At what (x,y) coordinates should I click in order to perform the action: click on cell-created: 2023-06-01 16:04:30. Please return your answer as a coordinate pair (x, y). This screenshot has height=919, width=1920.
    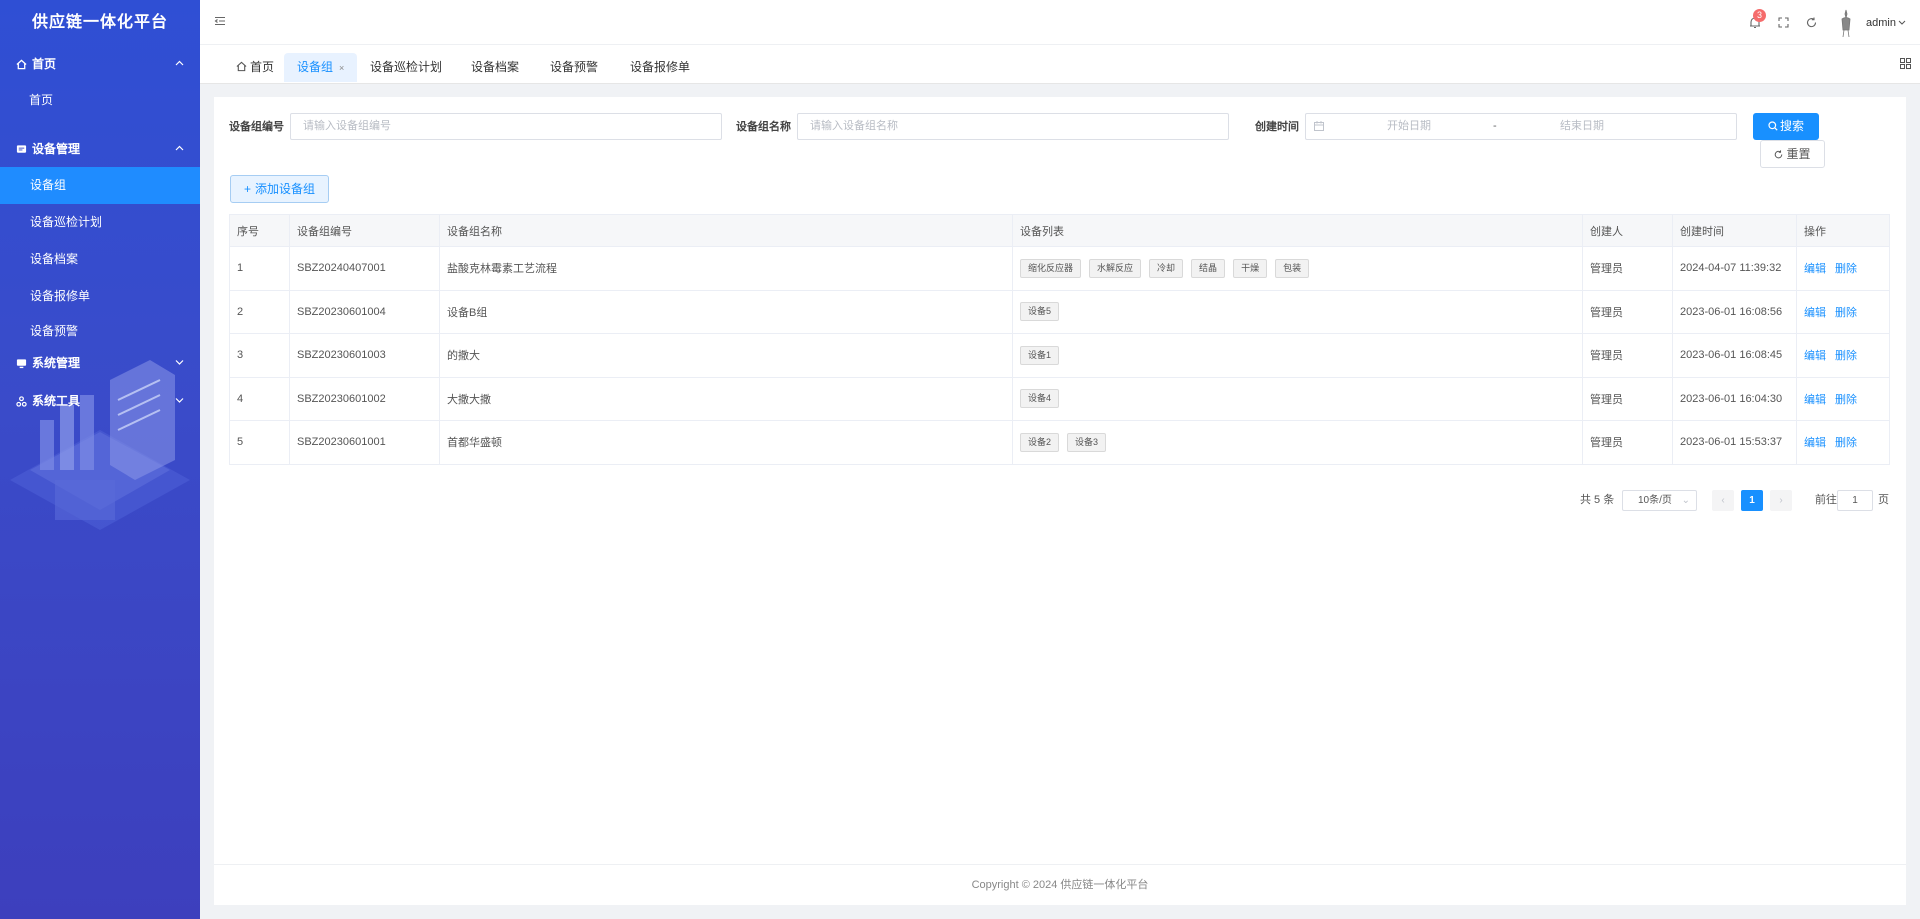
    Looking at the image, I should click on (1734, 398).